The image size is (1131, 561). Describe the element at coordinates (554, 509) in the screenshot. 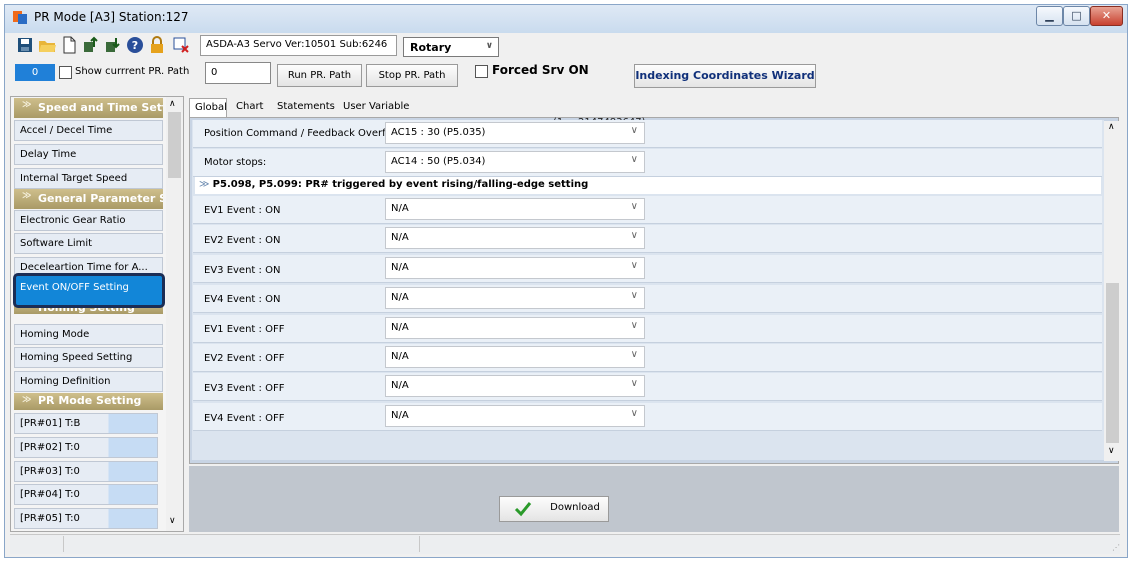

I see `download-button: Download` at that location.